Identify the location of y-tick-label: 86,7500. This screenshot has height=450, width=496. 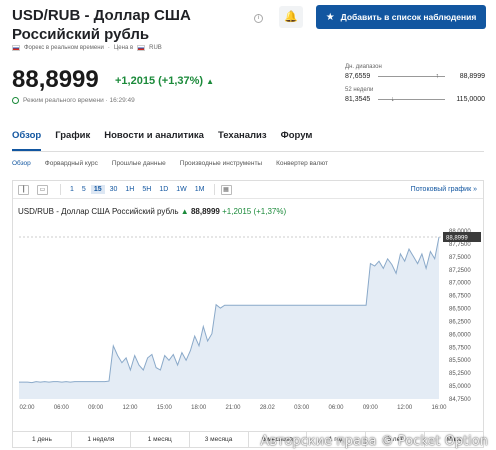
(460, 297).